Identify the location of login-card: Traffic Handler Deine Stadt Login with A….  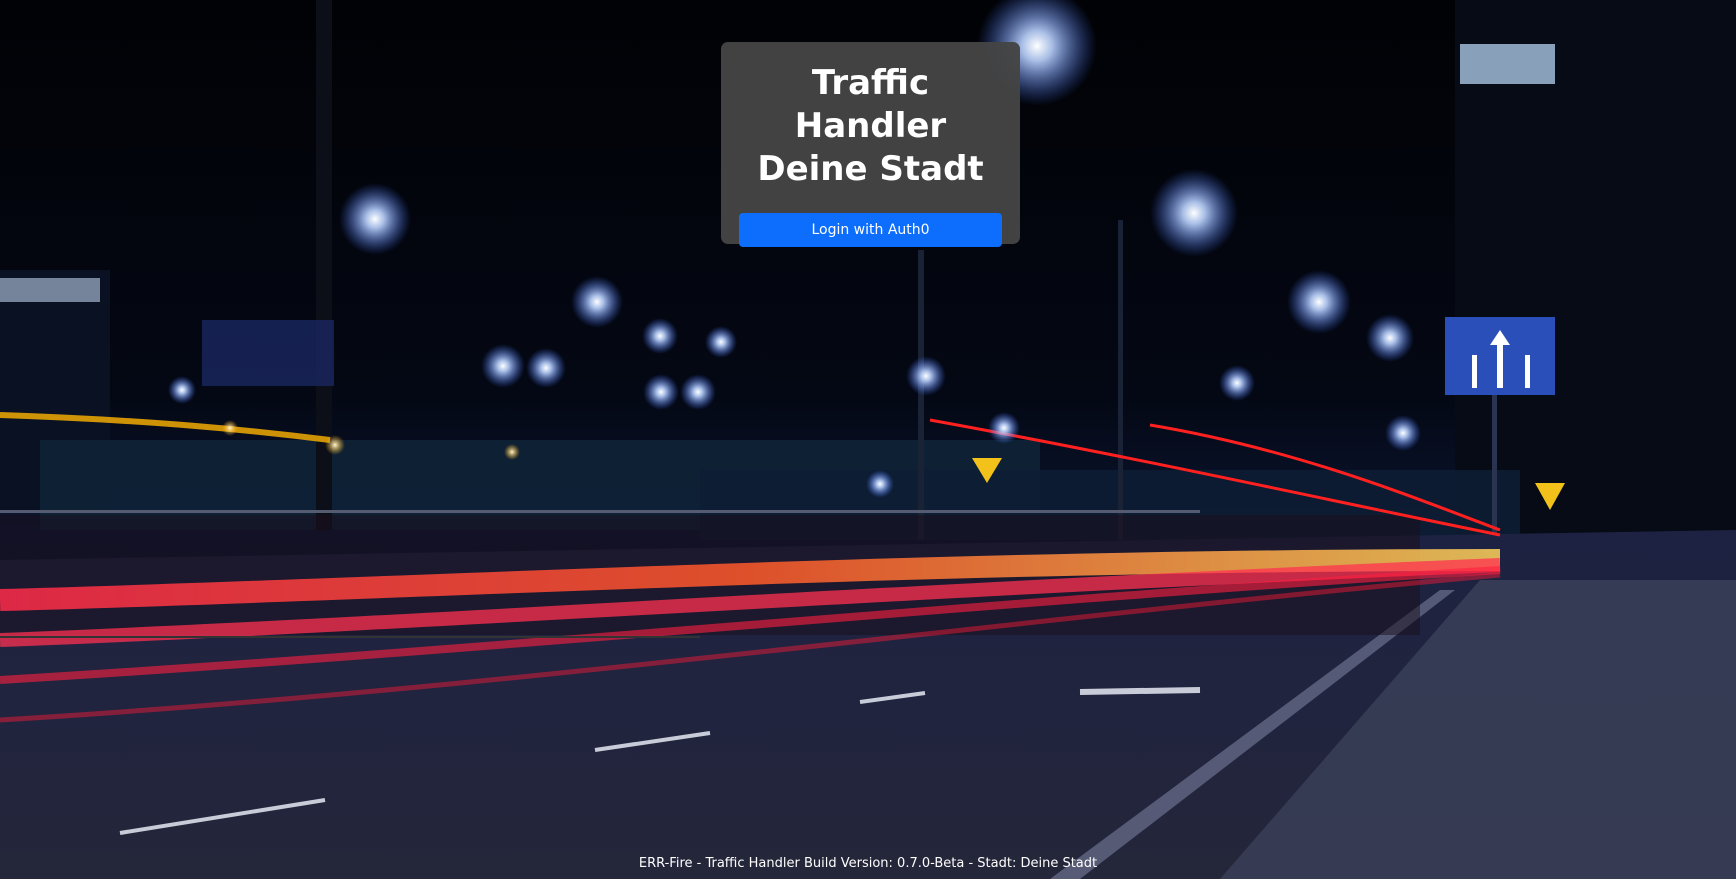
(870, 144).